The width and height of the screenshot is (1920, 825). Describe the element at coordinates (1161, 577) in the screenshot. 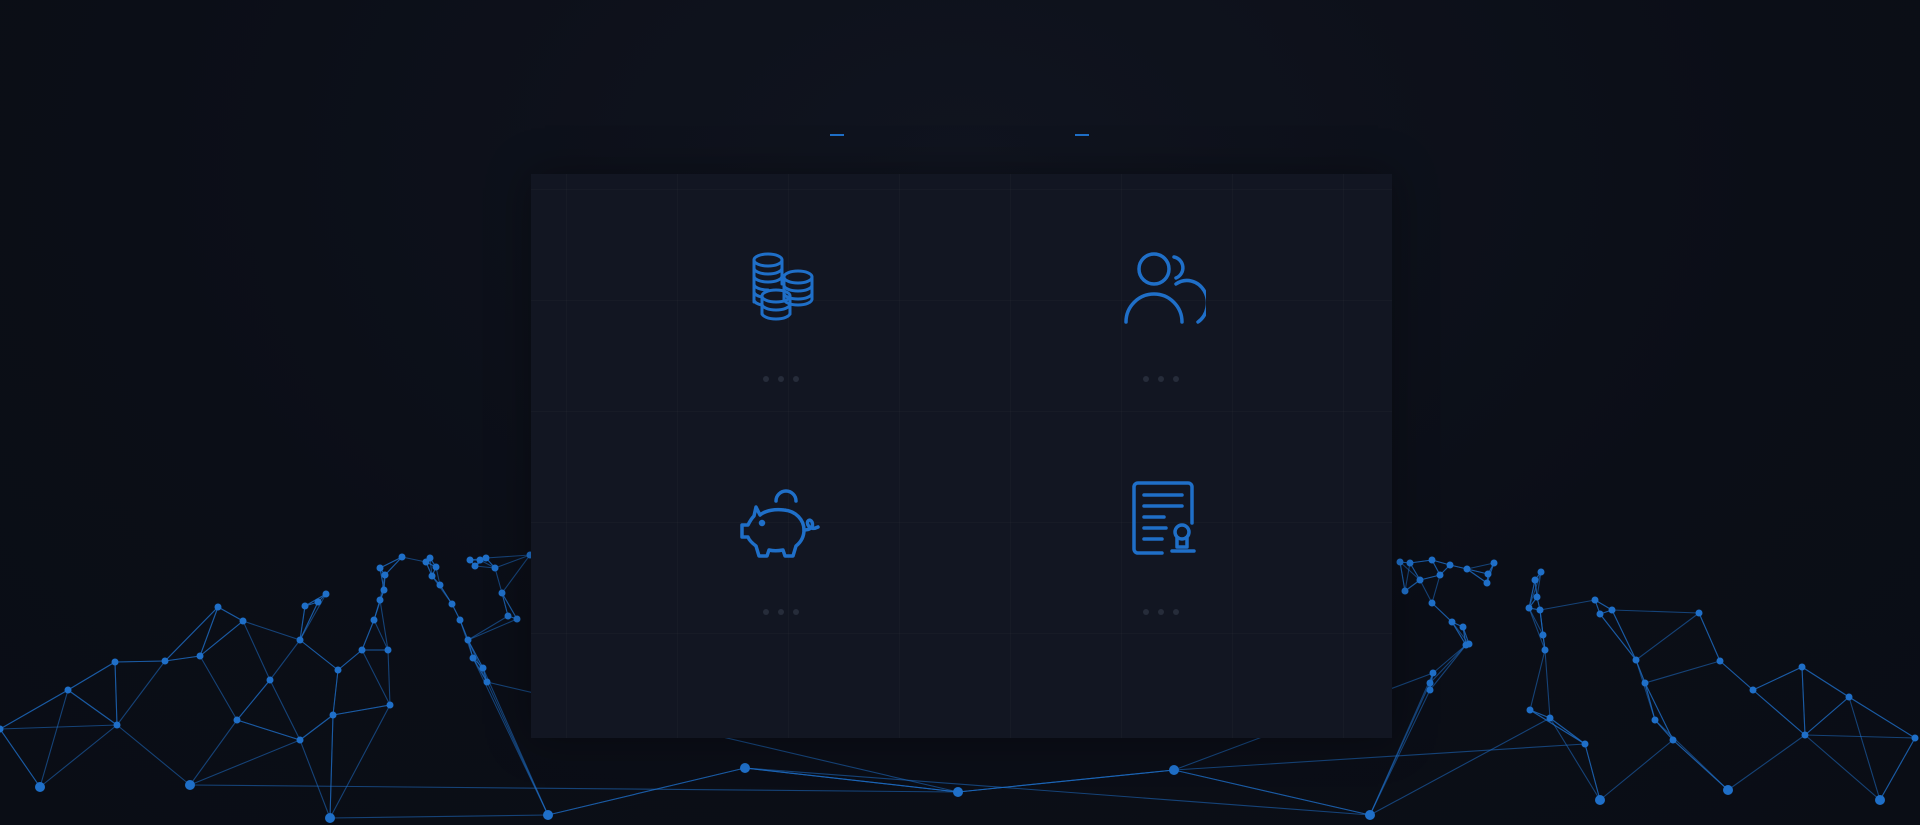

I see `card-certificate` at that location.